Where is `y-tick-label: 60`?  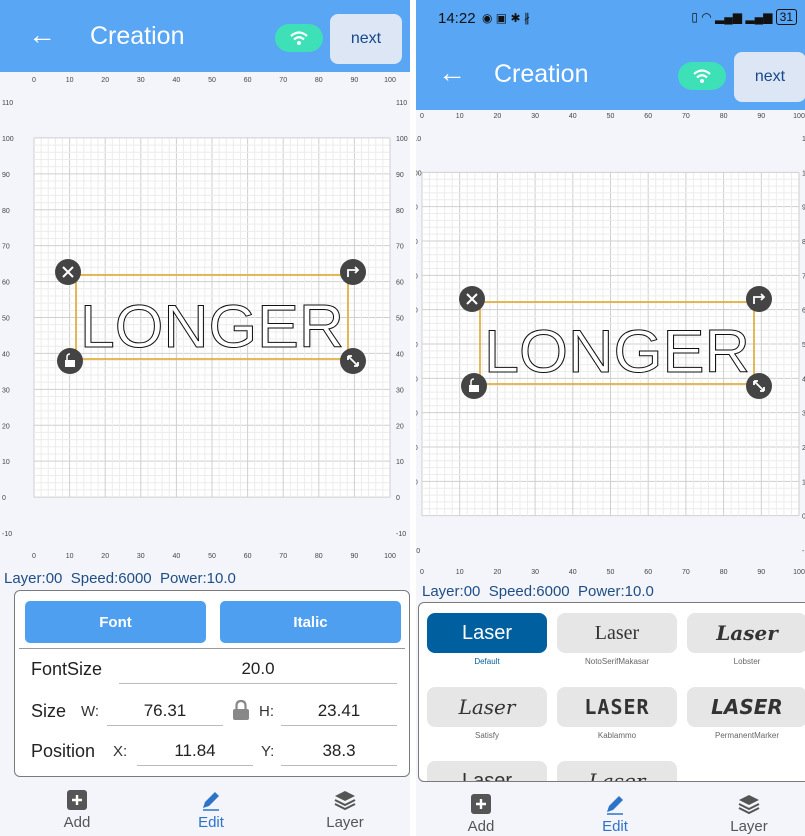
y-tick-label: 60 is located at coordinates (417, 311).